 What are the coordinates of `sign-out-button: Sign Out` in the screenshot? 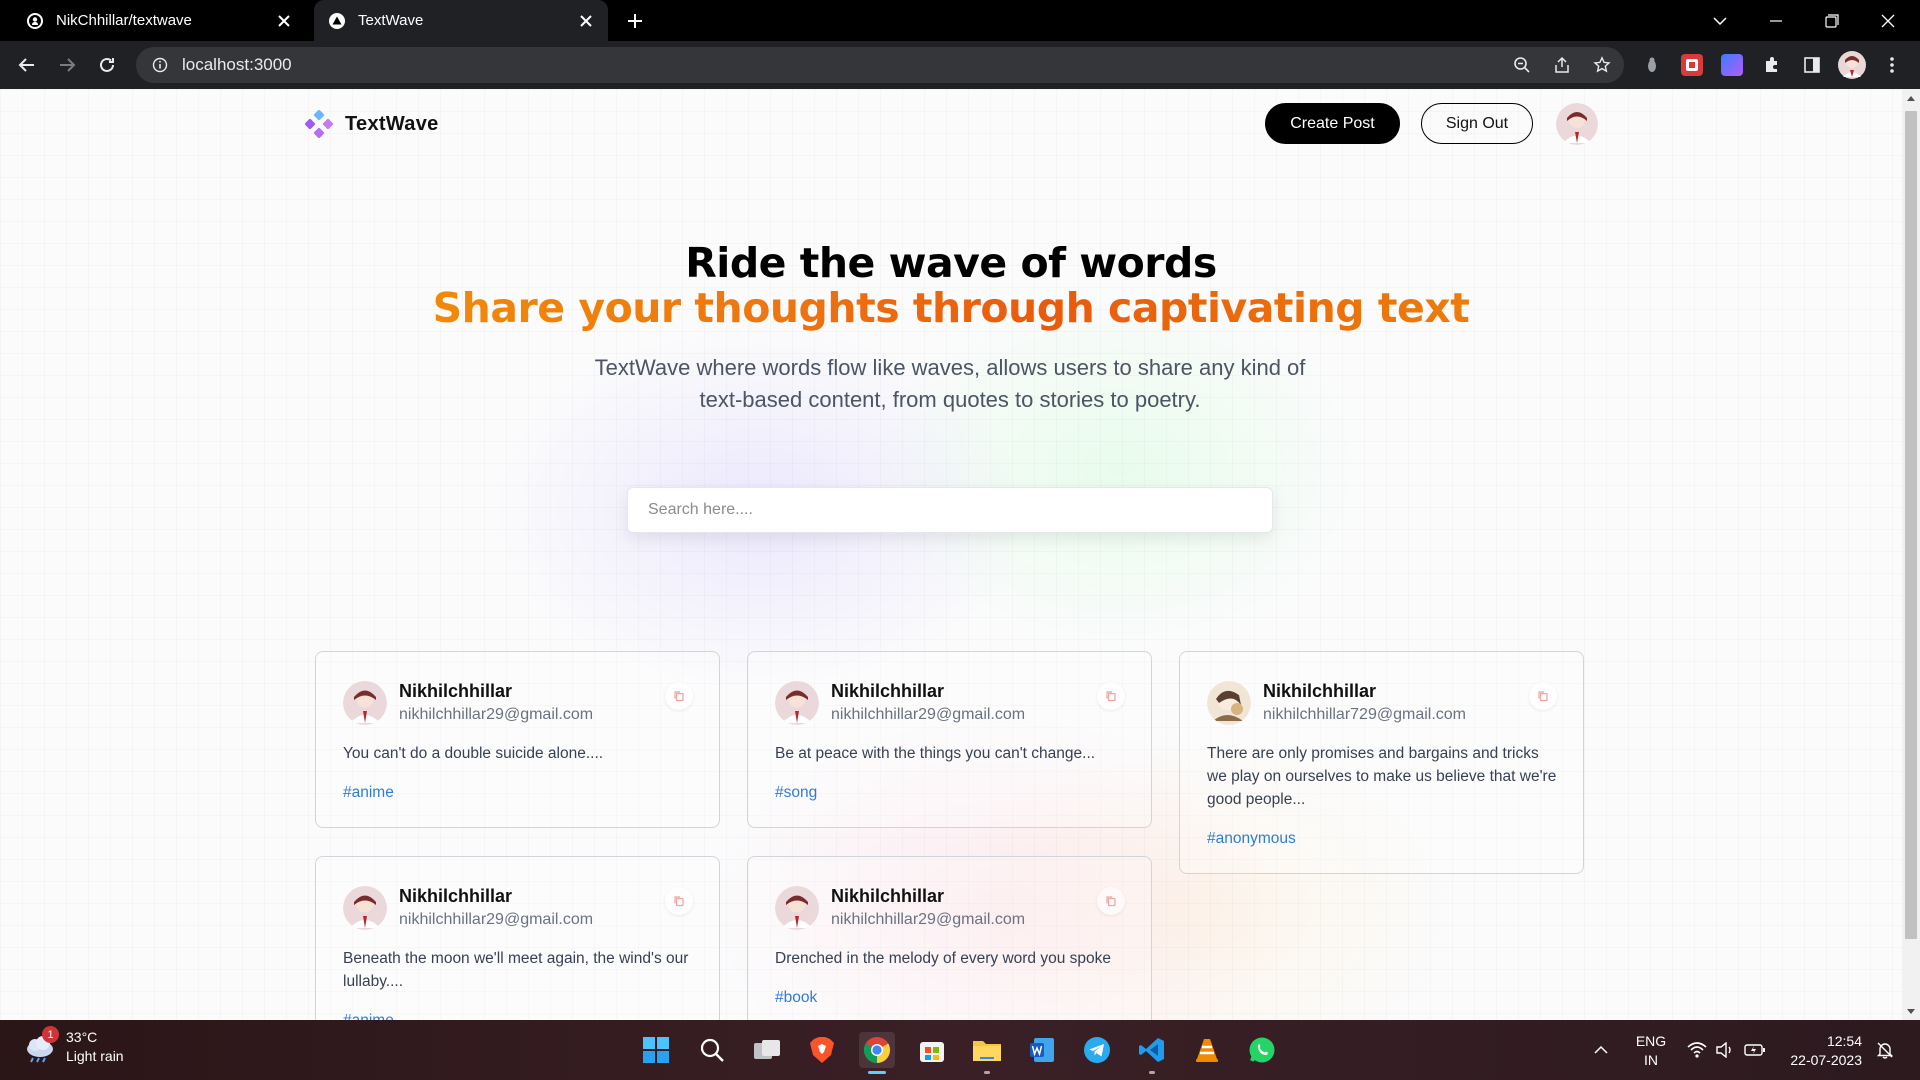 It's located at (1477, 123).